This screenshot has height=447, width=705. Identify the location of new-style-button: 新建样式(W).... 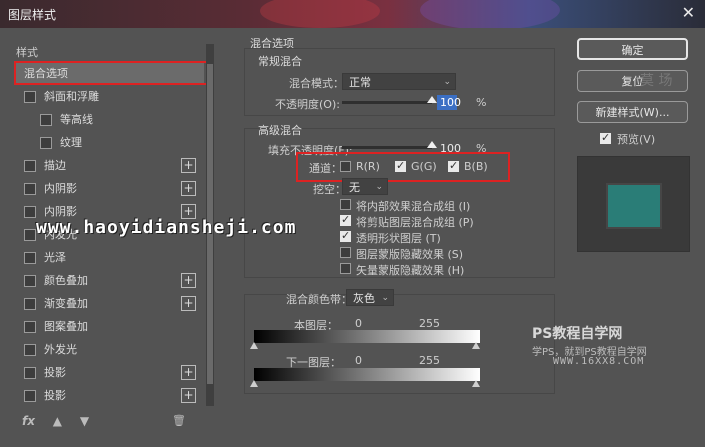
(632, 112).